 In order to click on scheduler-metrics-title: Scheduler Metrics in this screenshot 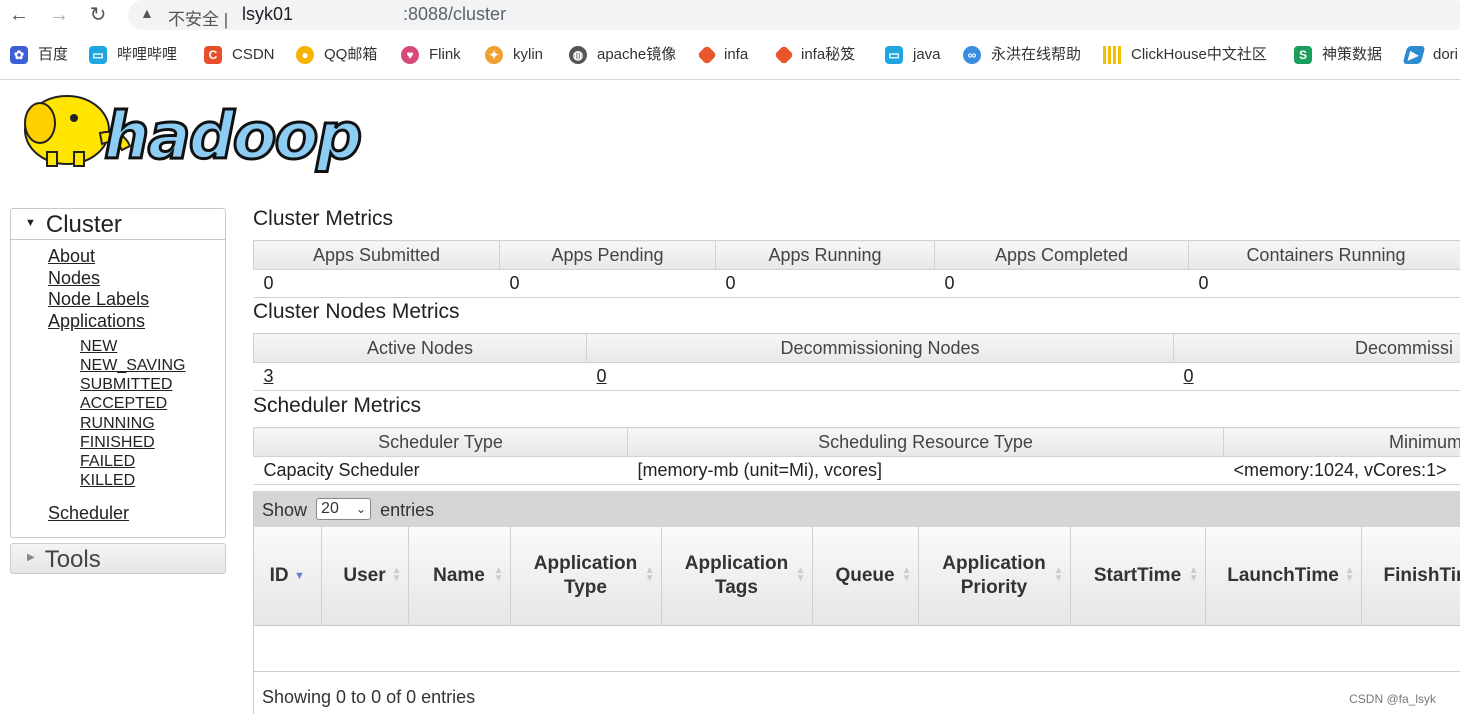, I will do `click(337, 405)`.